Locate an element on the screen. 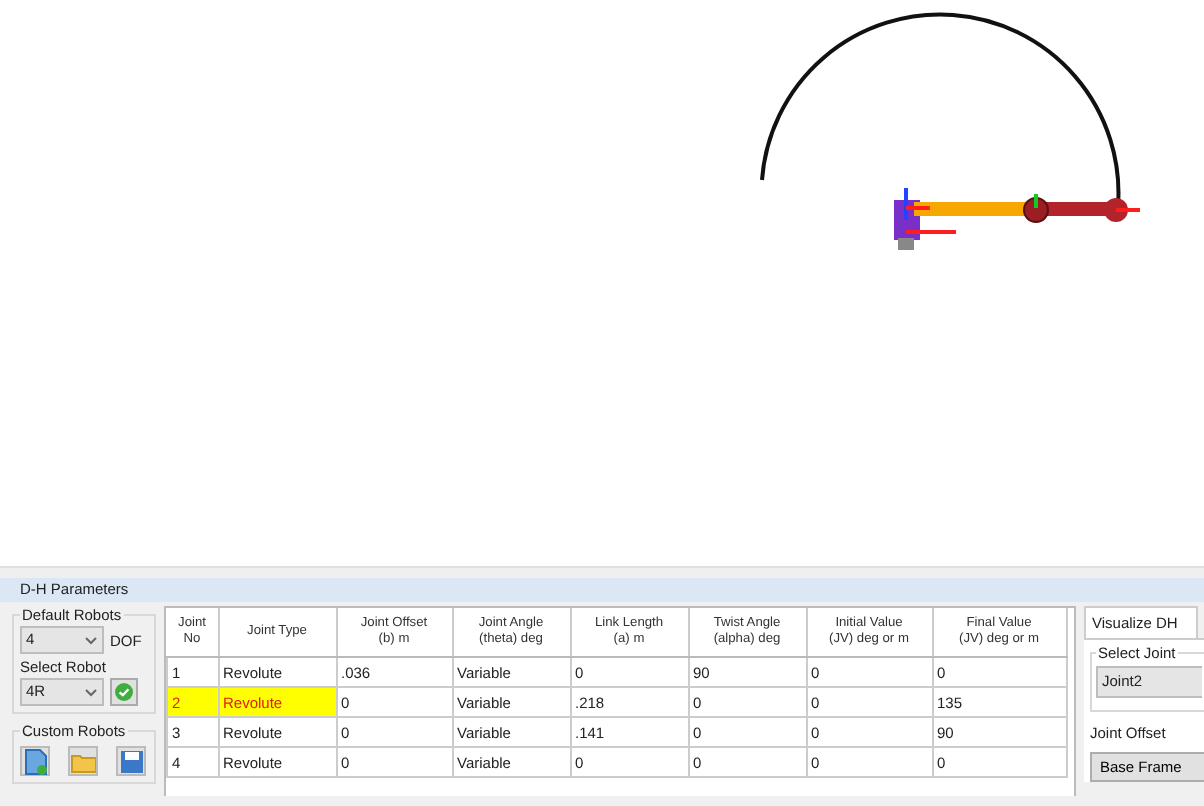 The width and height of the screenshot is (1204, 806). save-button is located at coordinates (131, 761).